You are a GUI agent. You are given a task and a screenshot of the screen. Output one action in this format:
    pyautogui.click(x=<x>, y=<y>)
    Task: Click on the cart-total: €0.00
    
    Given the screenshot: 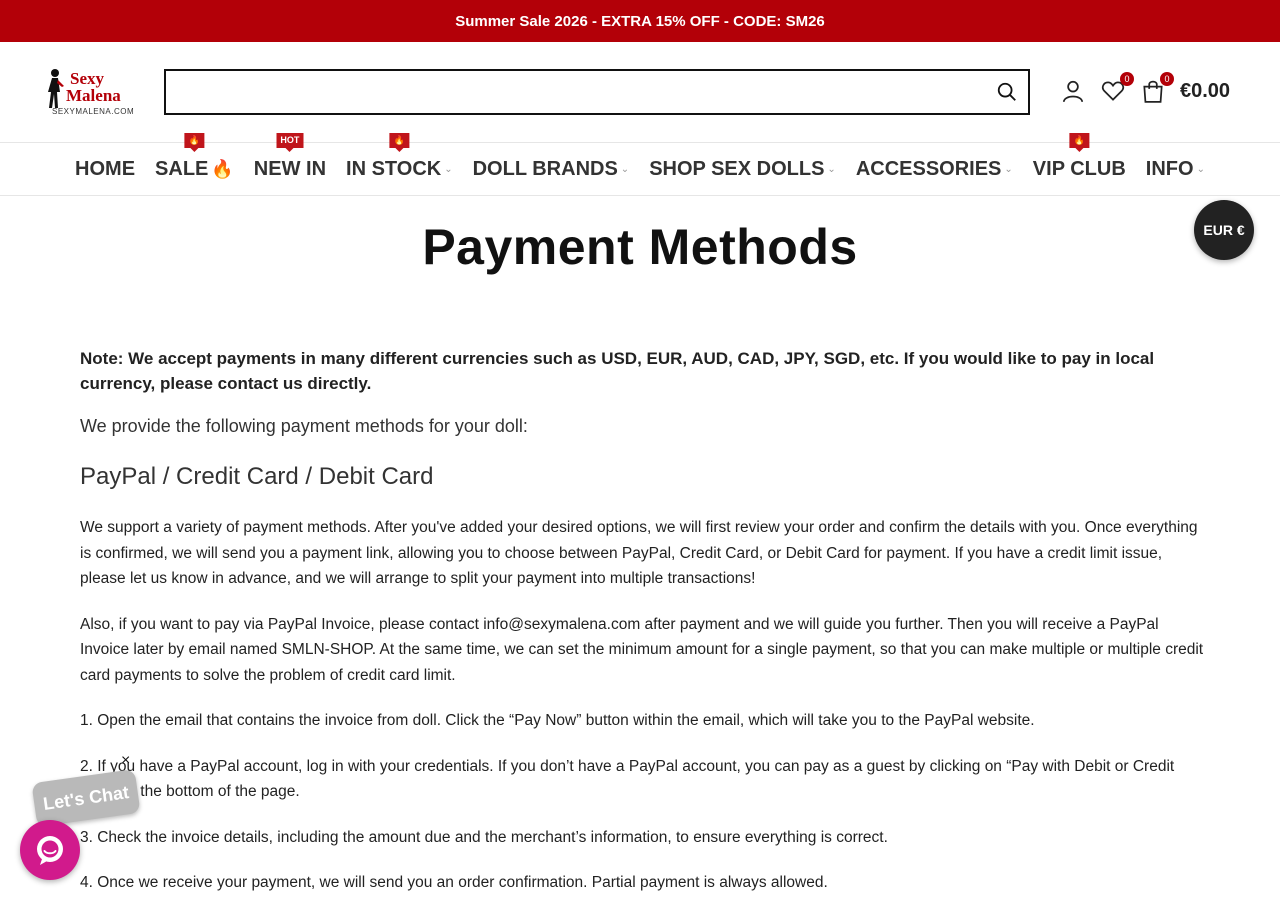 What is the action you would take?
    pyautogui.click(x=1205, y=91)
    